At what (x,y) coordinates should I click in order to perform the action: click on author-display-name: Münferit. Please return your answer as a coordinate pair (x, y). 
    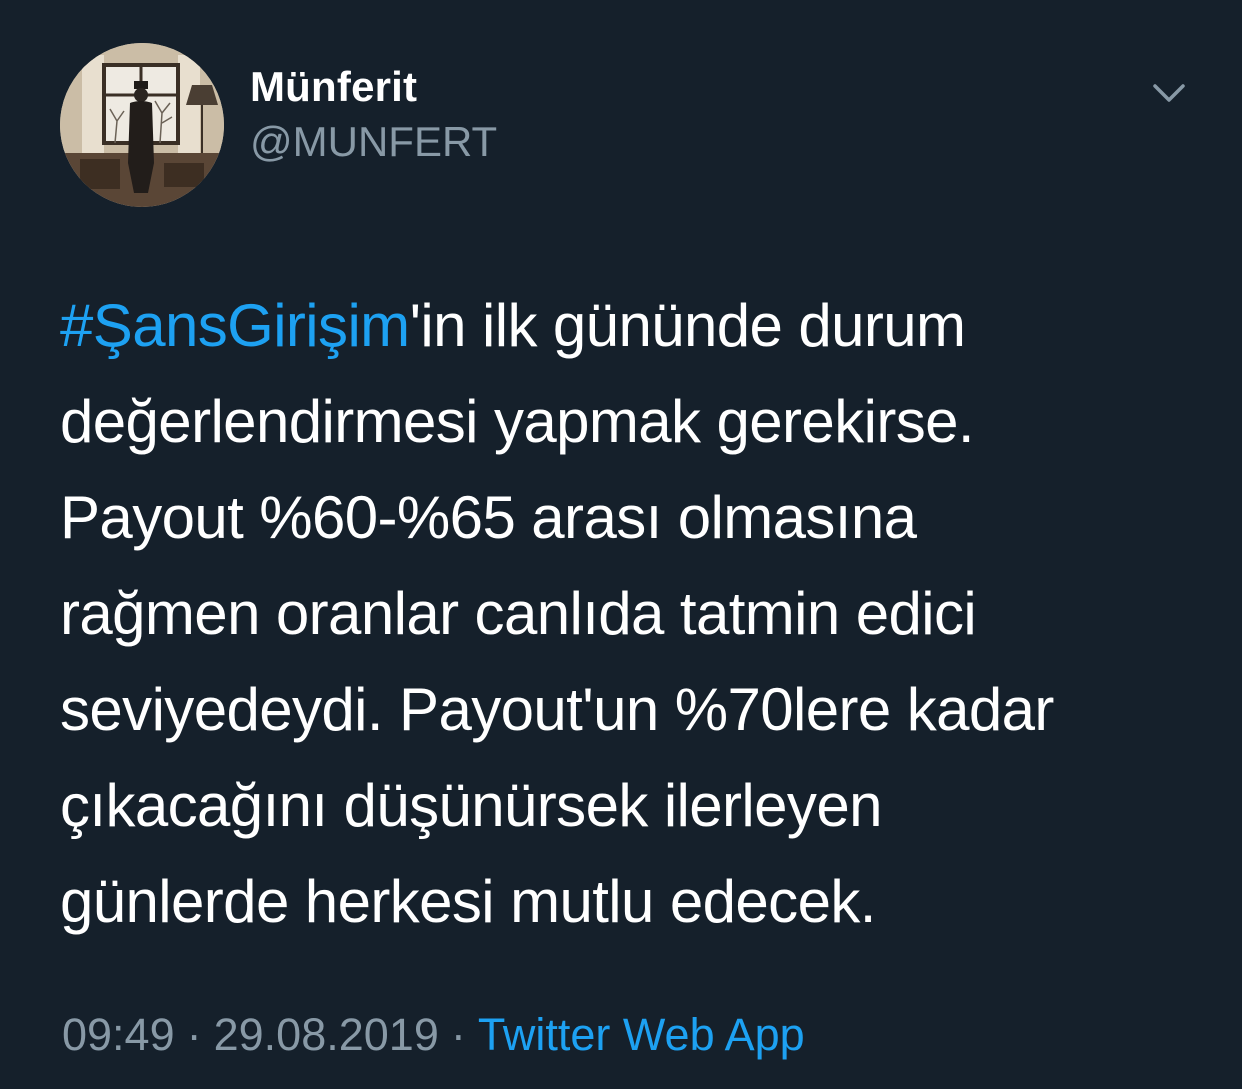
    Looking at the image, I should click on (333, 87).